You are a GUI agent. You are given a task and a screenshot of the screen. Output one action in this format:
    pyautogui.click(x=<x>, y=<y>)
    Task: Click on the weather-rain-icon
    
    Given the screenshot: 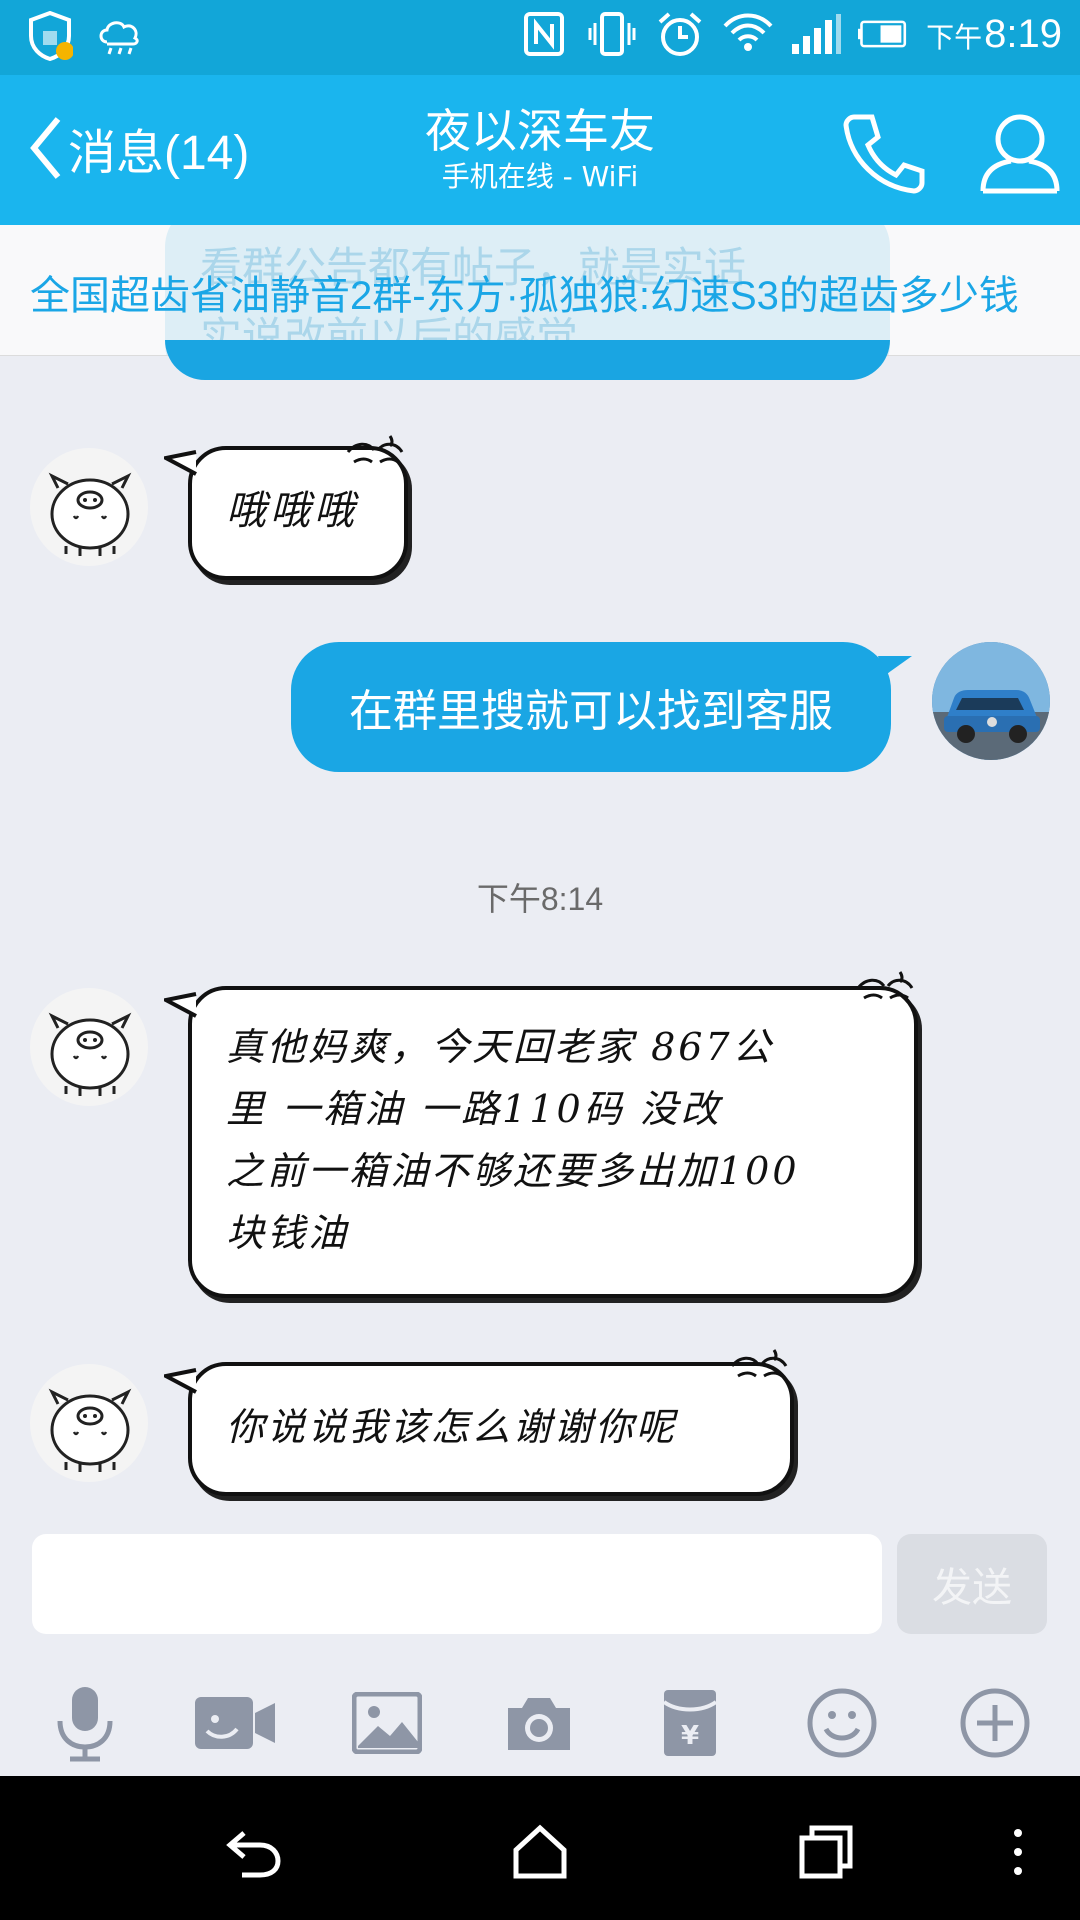 What is the action you would take?
    pyautogui.click(x=120, y=36)
    